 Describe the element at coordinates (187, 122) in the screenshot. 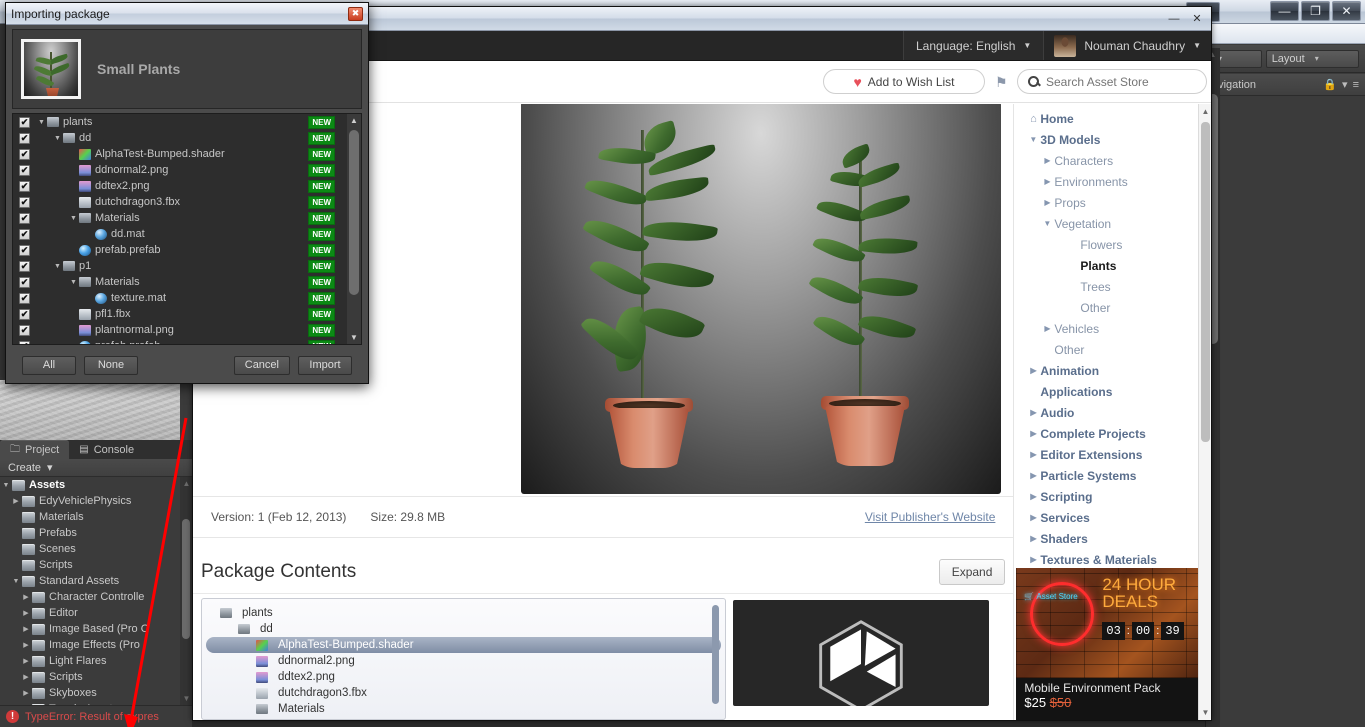

I see `import-item-row: ✔ ▼ plants NEW` at that location.